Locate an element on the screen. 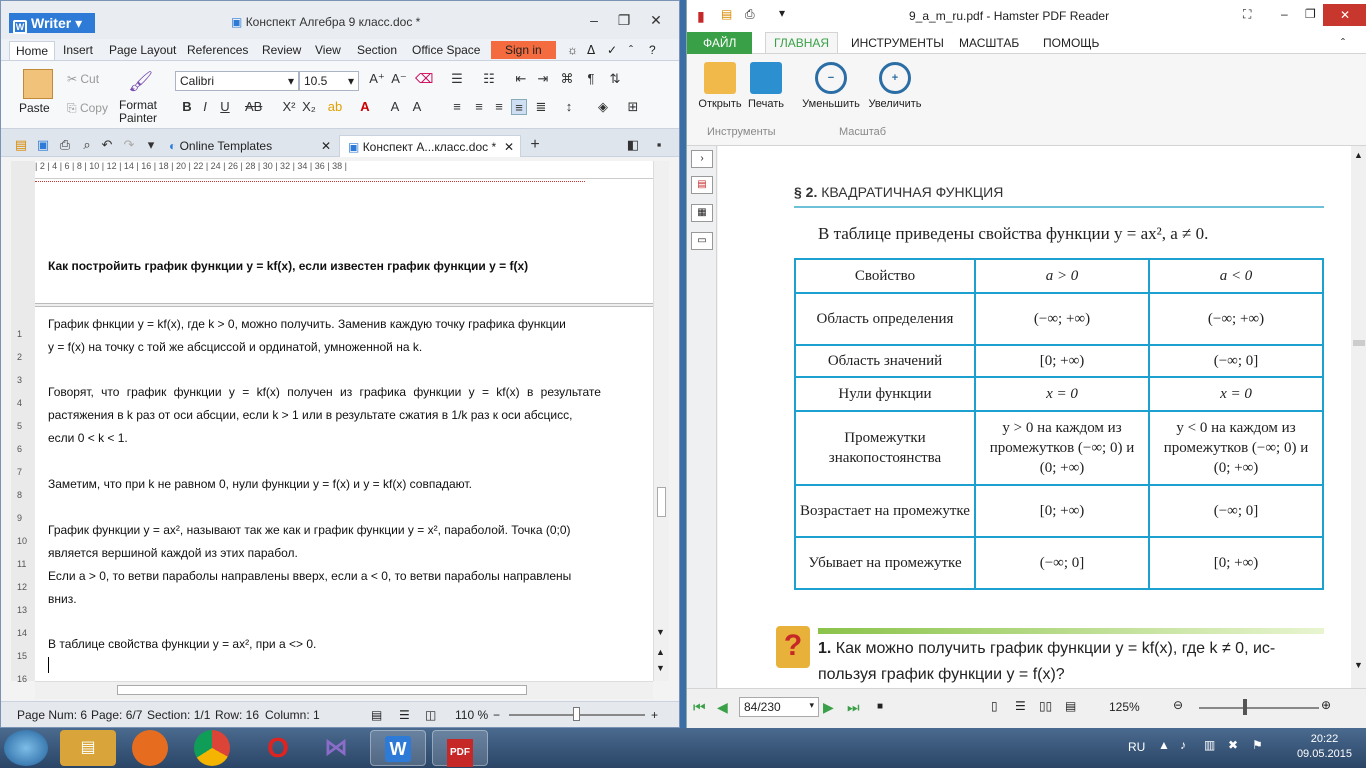  next-page-icon: ▶ is located at coordinates (828, 707).